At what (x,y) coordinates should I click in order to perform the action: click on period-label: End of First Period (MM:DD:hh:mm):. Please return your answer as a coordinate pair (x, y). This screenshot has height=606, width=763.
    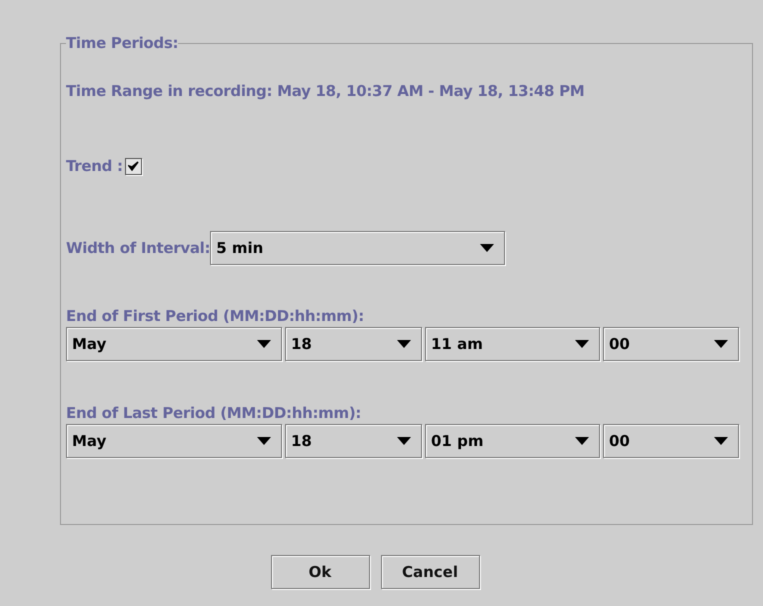
    Looking at the image, I should click on (215, 316).